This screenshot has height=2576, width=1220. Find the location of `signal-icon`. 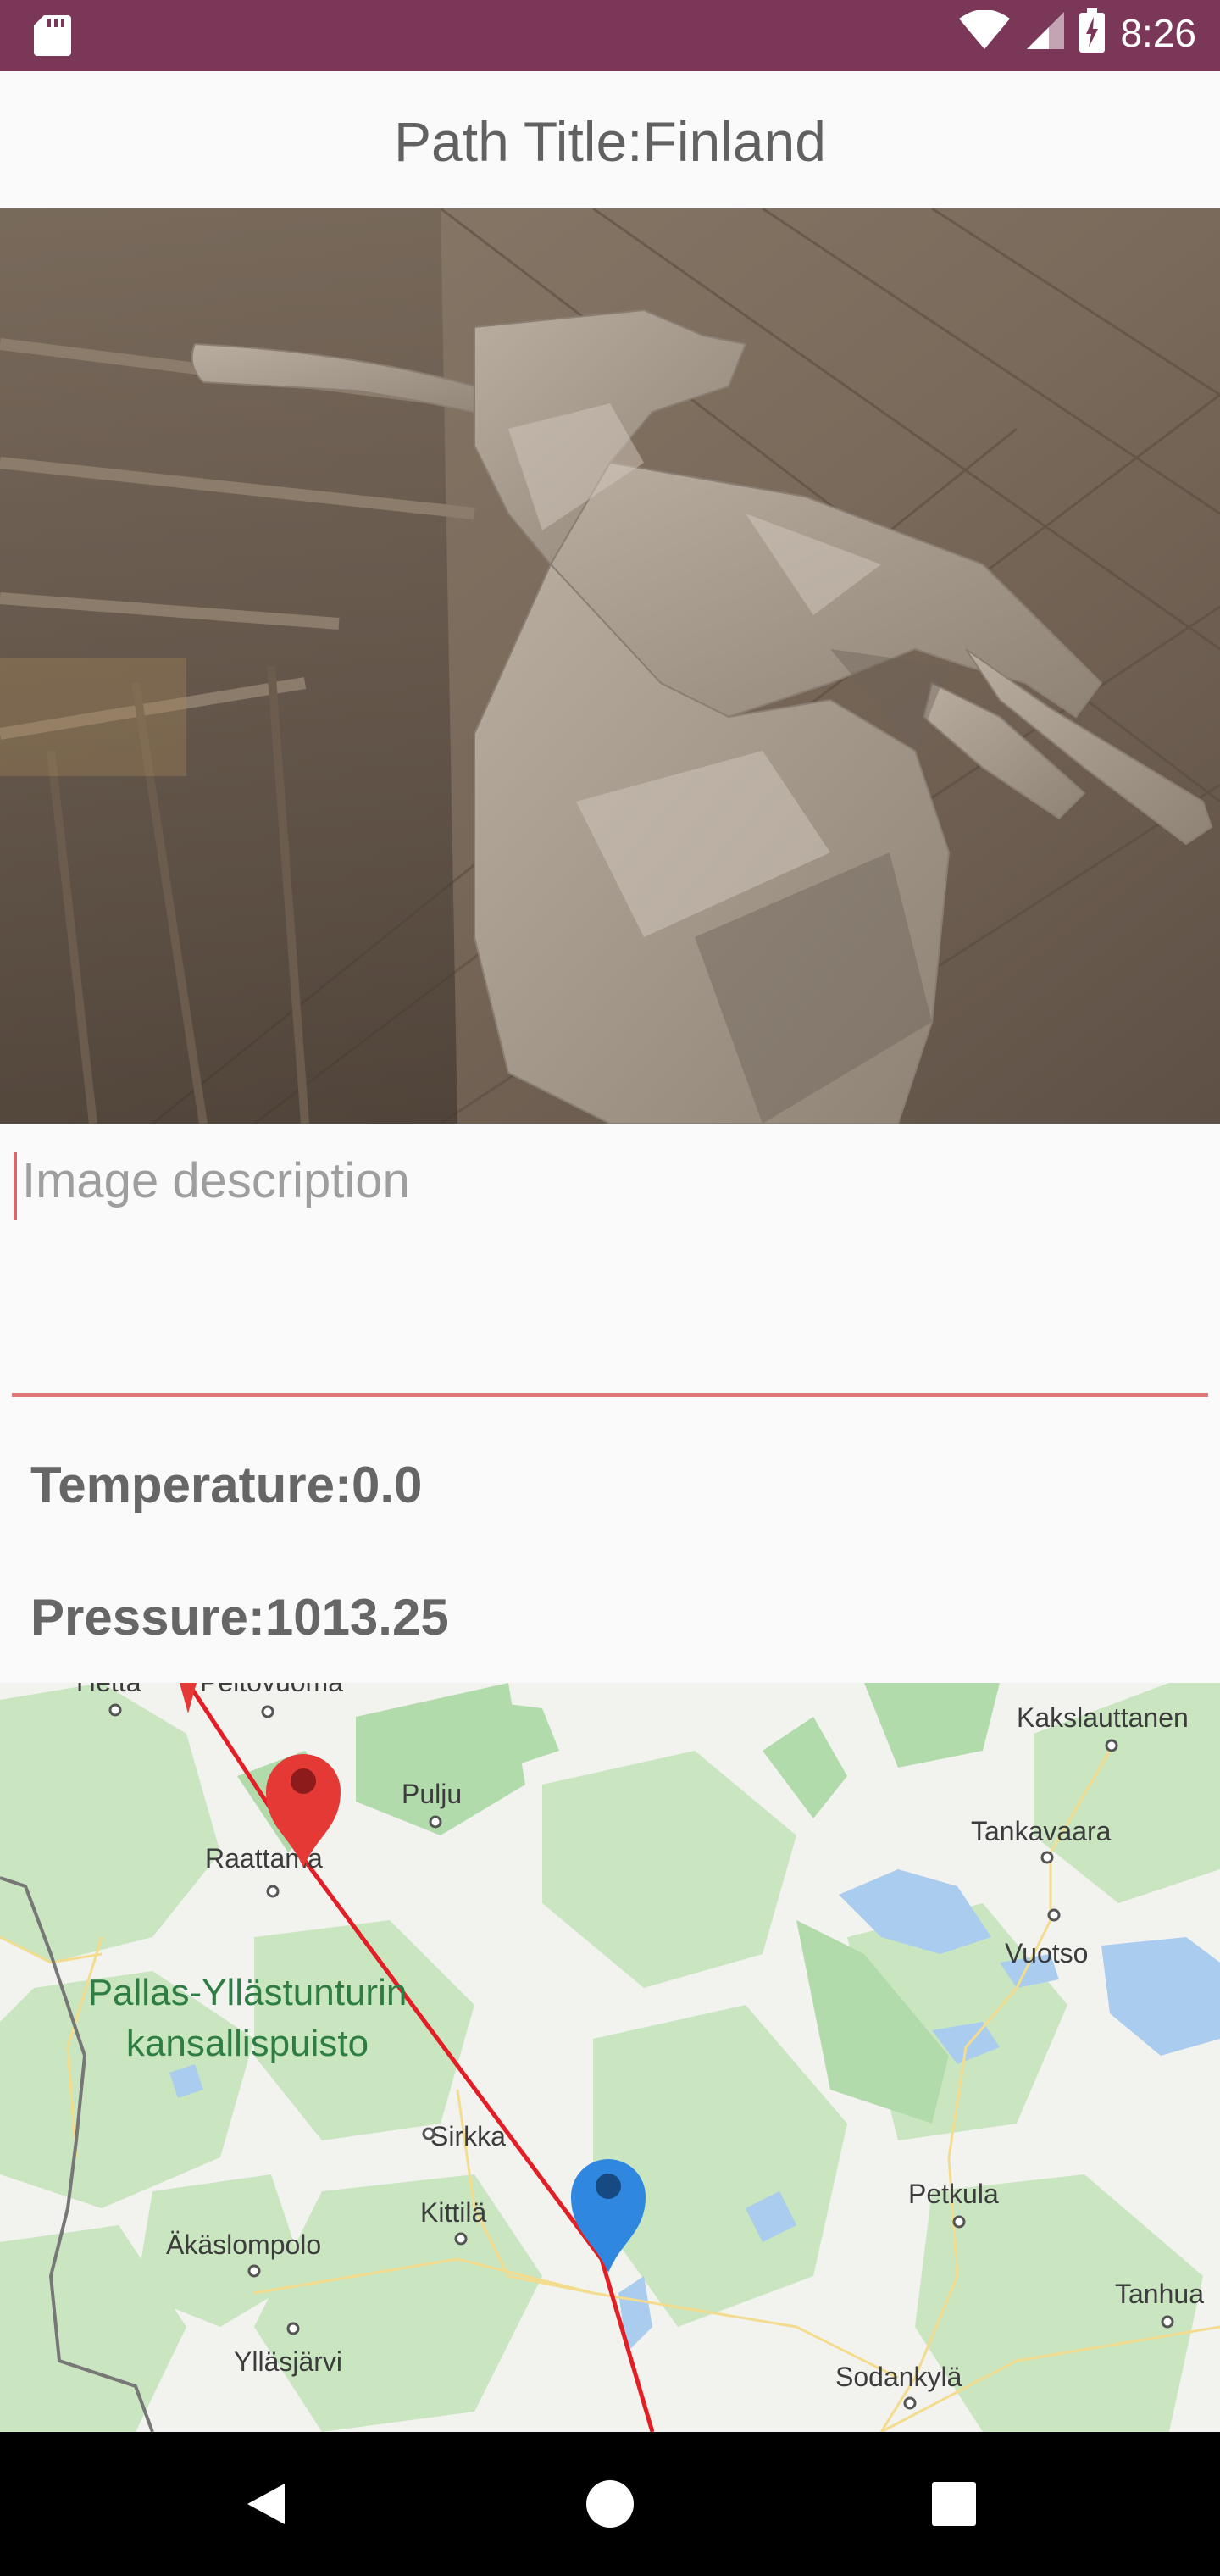

signal-icon is located at coordinates (1045, 32).